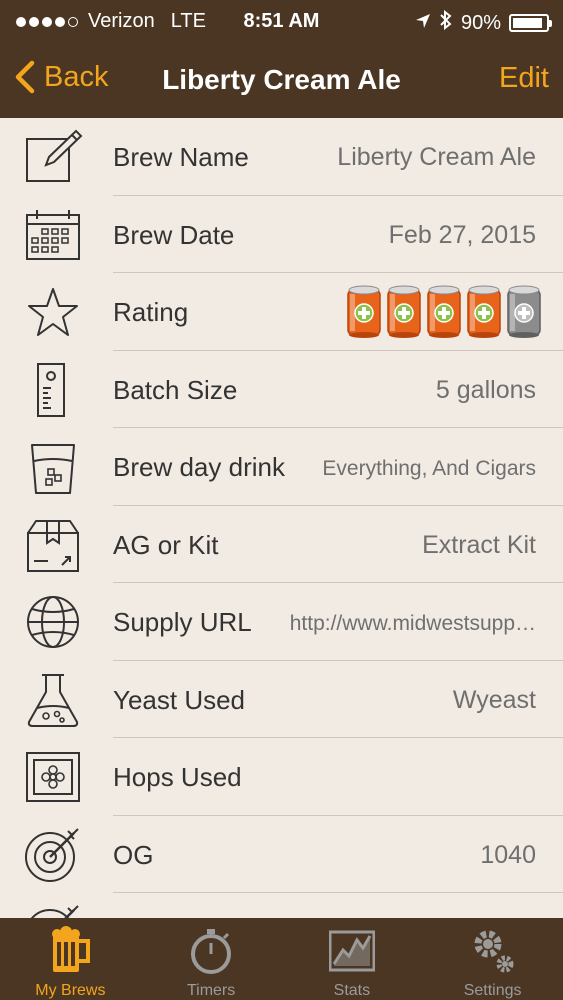  Describe the element at coordinates (530, 23) in the screenshot. I see `battery-icon` at that location.